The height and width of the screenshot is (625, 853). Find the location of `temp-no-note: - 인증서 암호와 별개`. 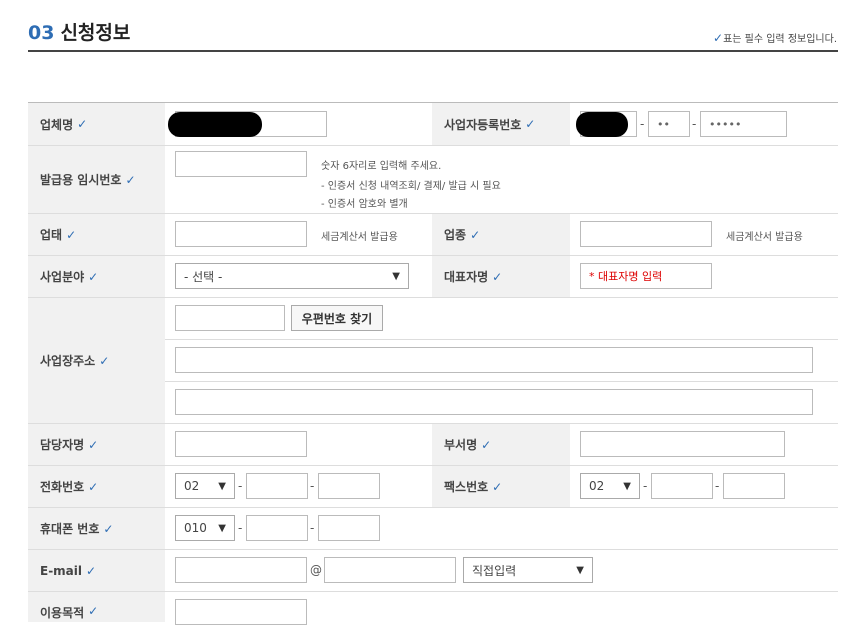

temp-no-note: - 인증서 암호와 별개 is located at coordinates (364, 204).